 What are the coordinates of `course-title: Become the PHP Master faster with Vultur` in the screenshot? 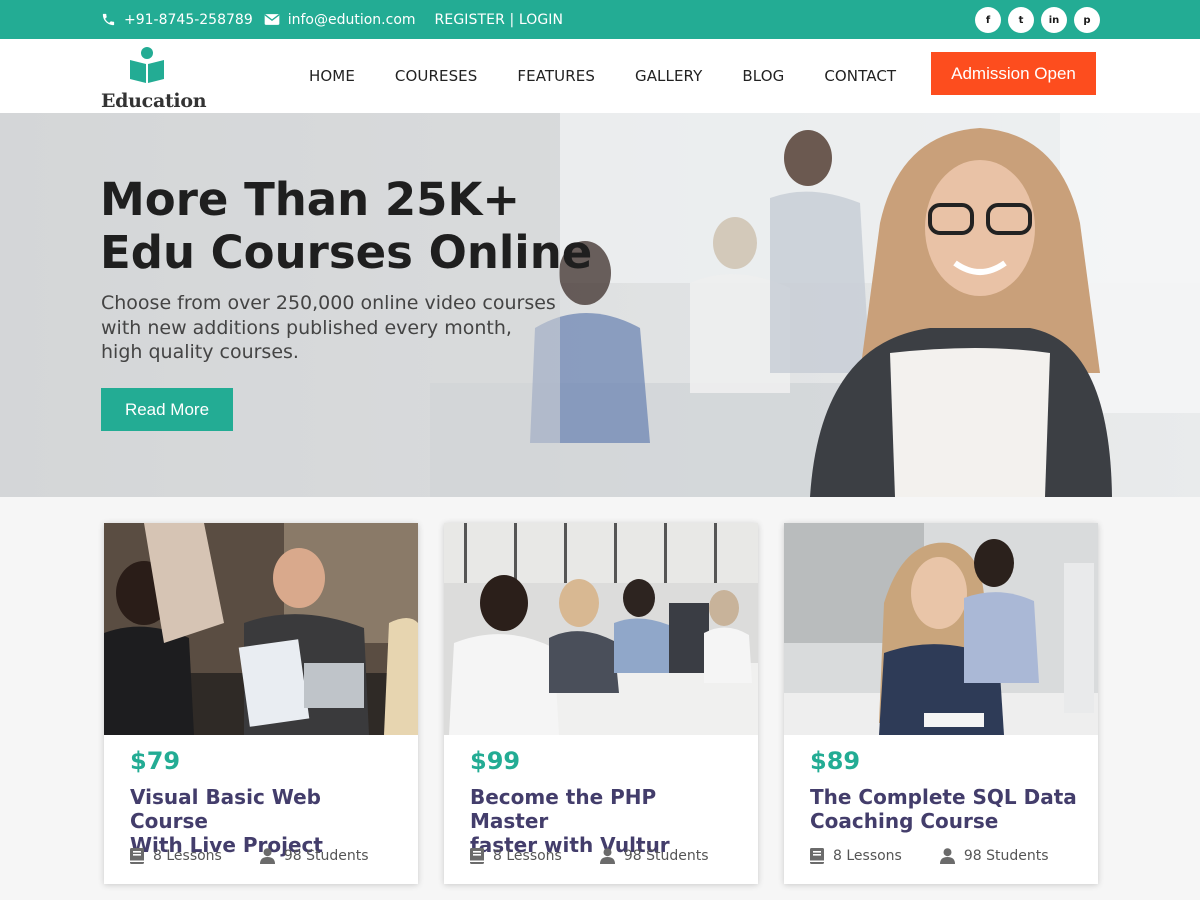 It's located at (605, 821).